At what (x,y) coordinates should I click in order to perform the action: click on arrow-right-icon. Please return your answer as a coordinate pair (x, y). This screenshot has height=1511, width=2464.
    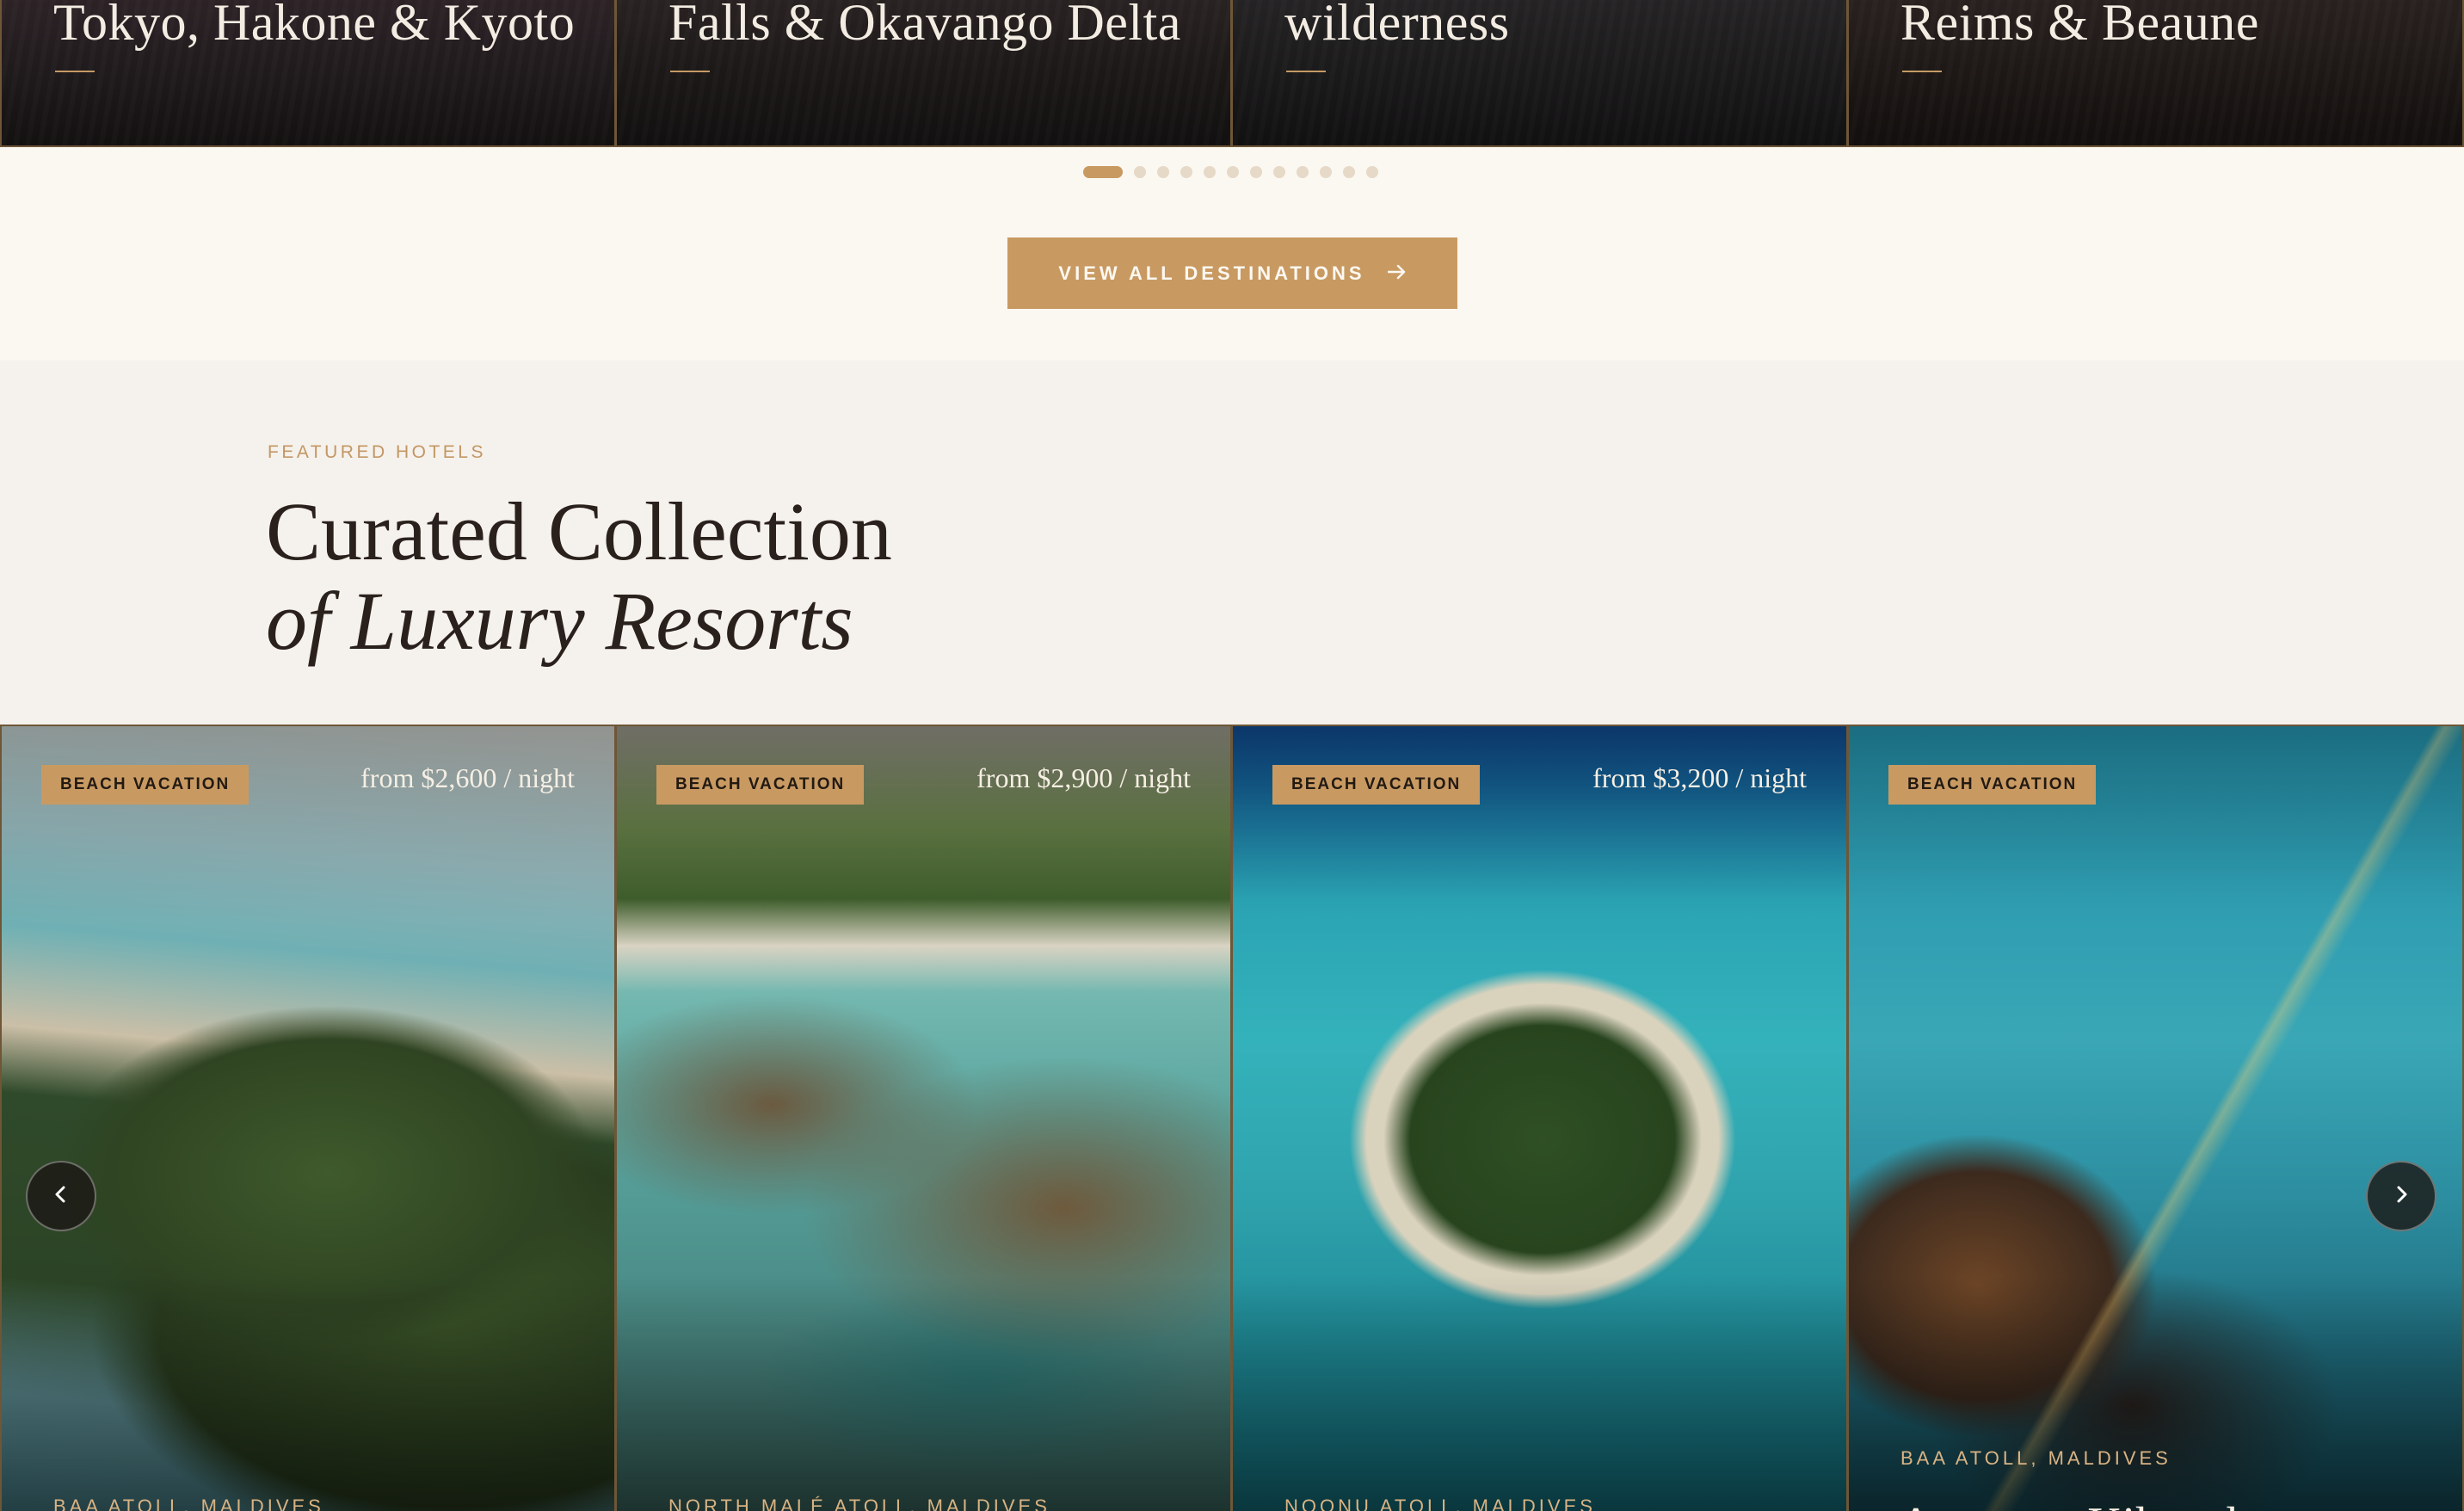
    Looking at the image, I should click on (1397, 274).